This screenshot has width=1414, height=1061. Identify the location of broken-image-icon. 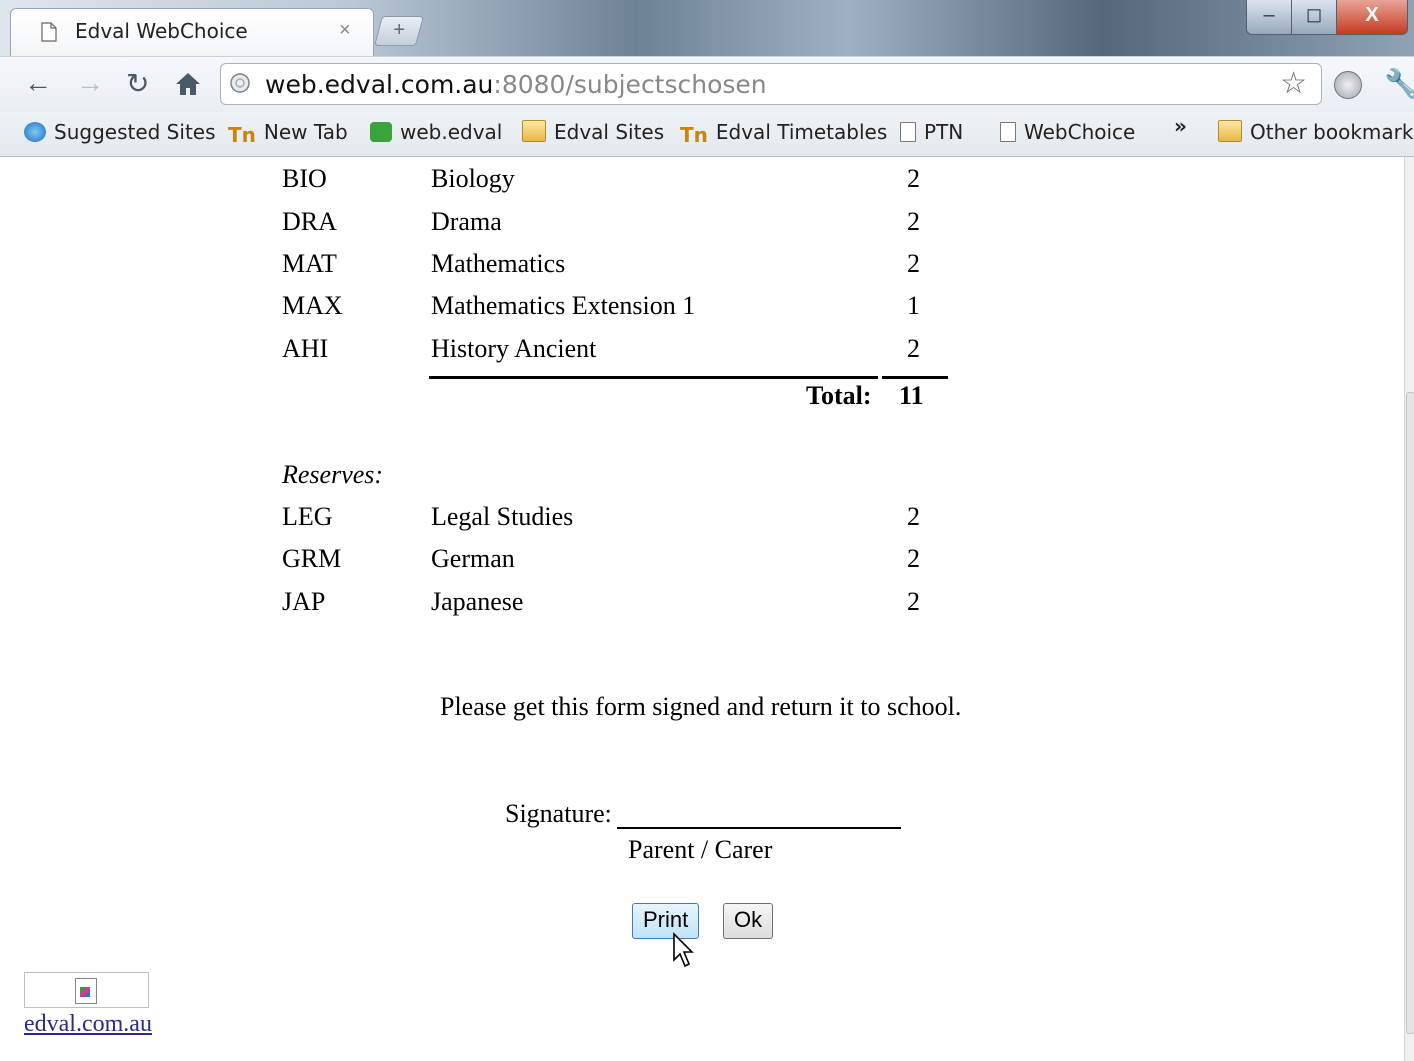
(86, 991).